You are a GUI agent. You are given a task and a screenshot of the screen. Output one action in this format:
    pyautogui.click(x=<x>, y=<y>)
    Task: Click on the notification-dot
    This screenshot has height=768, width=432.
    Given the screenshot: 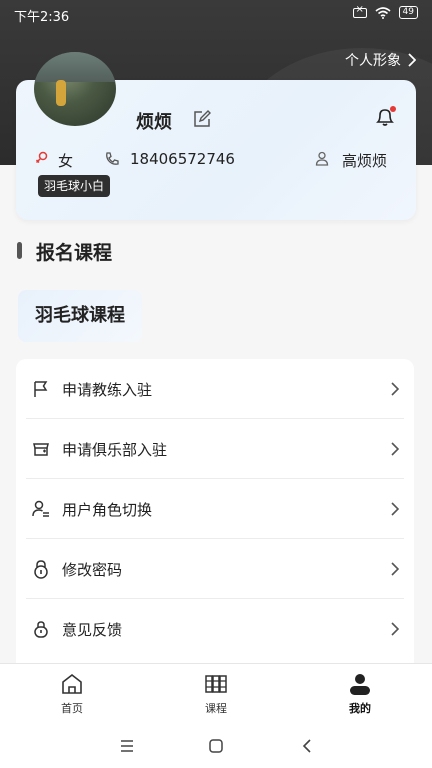 What is the action you would take?
    pyautogui.click(x=393, y=109)
    